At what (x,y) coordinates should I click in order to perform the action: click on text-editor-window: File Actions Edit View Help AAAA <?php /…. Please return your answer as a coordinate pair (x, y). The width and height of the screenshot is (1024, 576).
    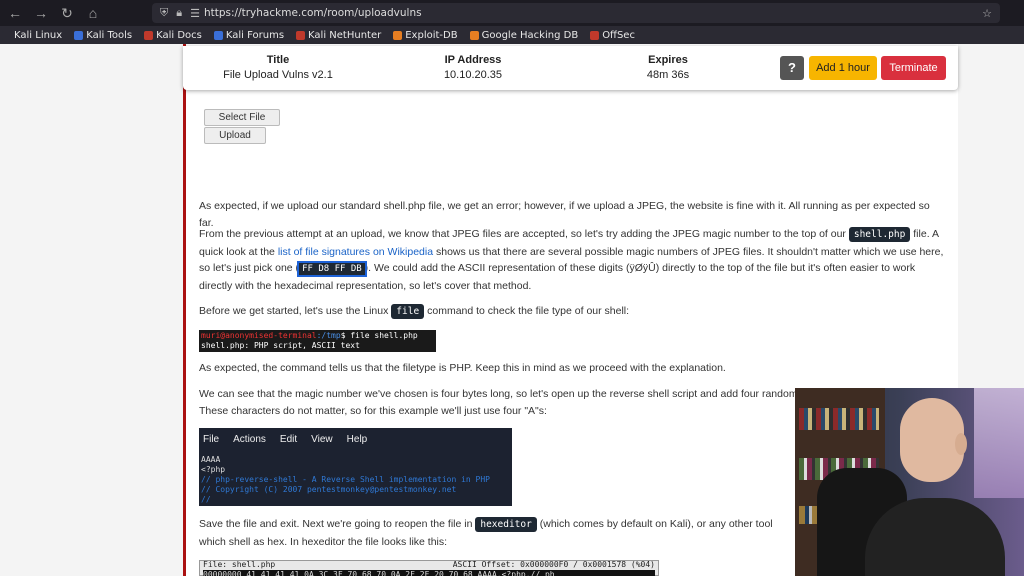
    Looking at the image, I should click on (355, 467).